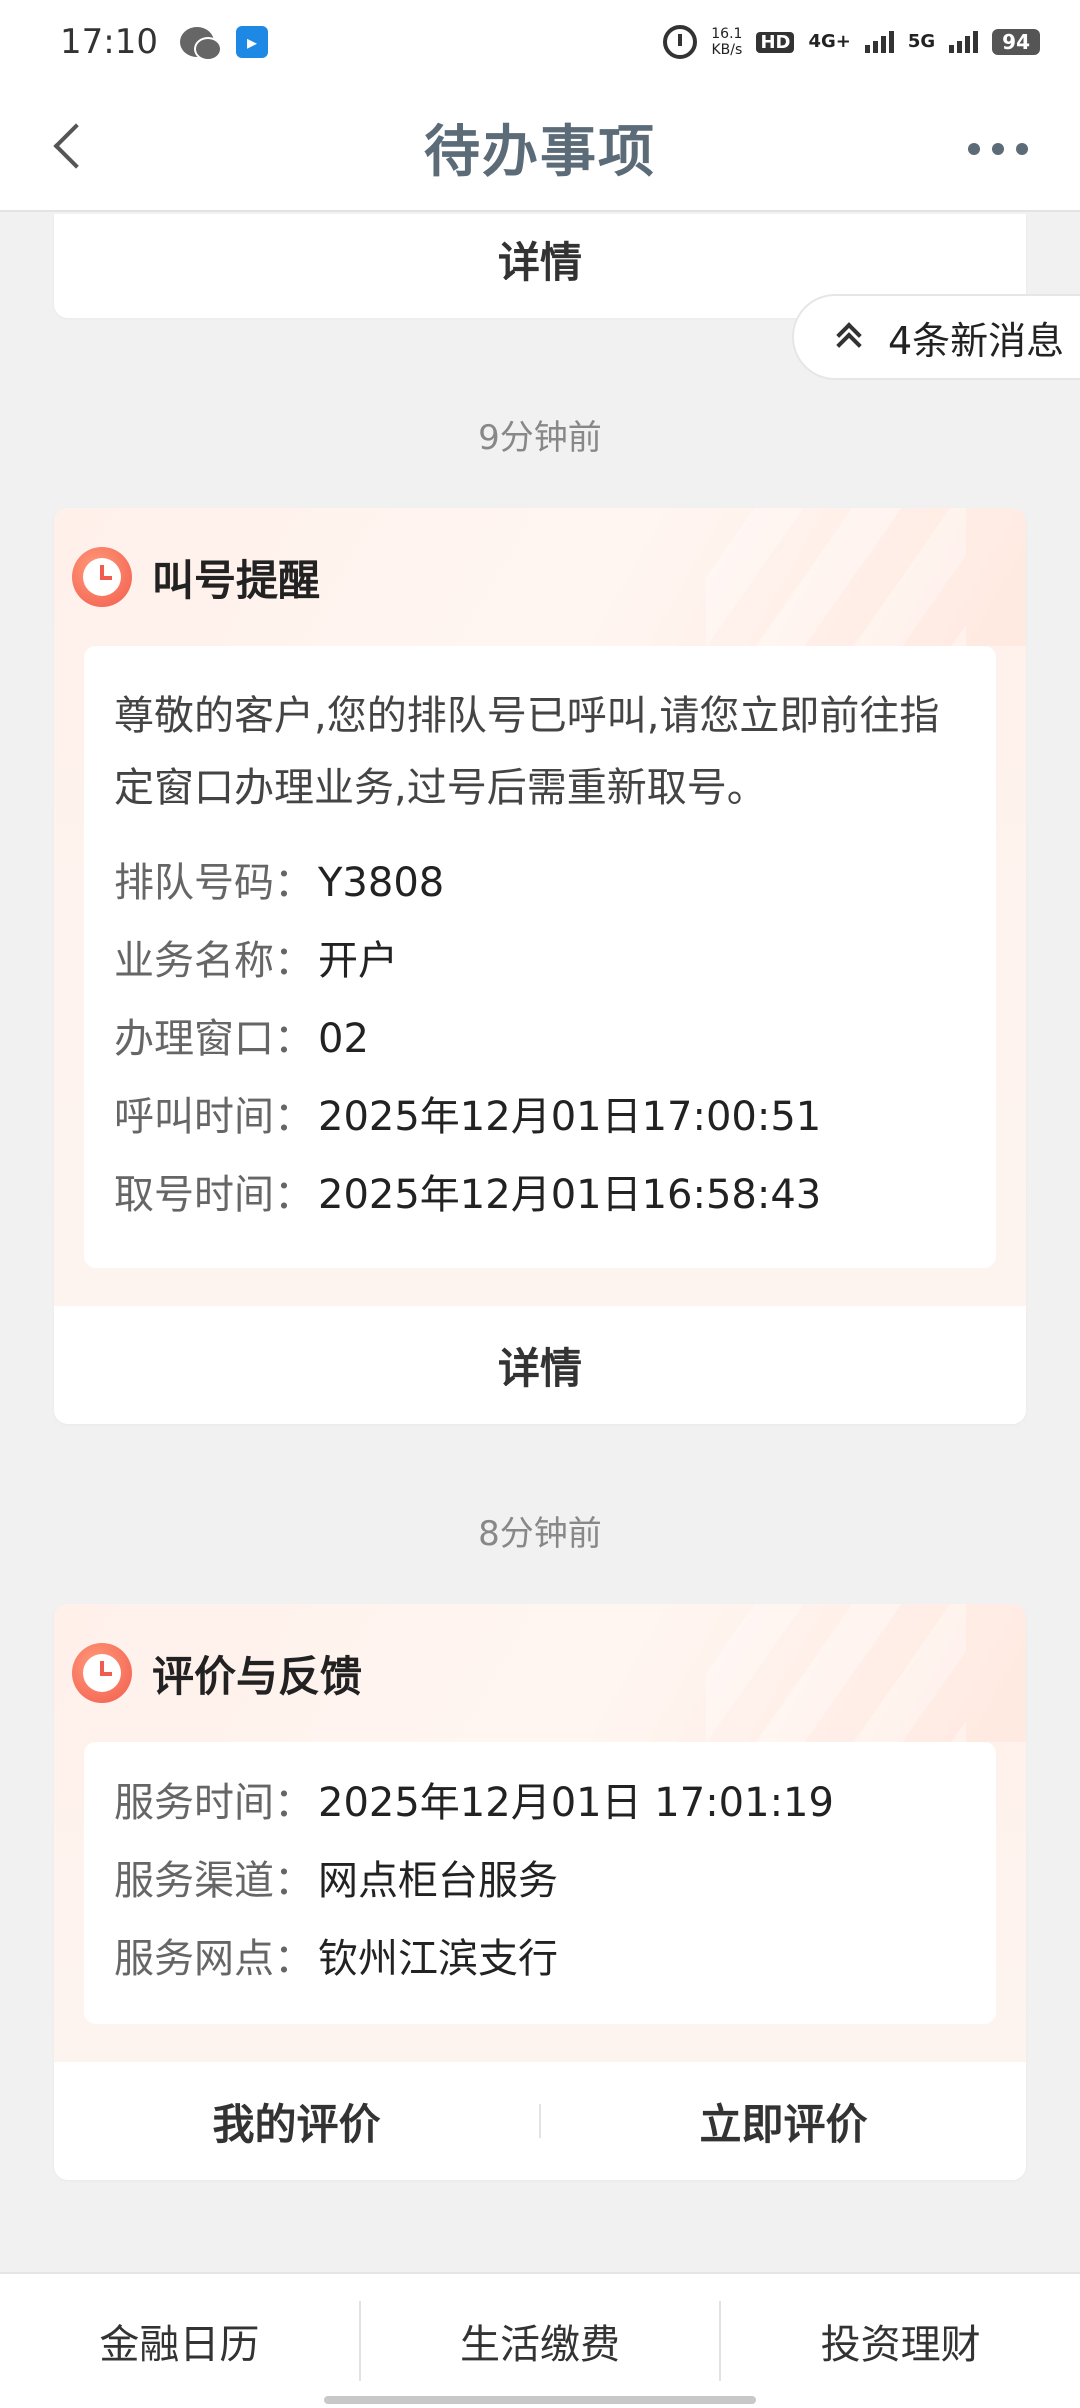  I want to click on page-title: 待办事项, so click(540, 152).